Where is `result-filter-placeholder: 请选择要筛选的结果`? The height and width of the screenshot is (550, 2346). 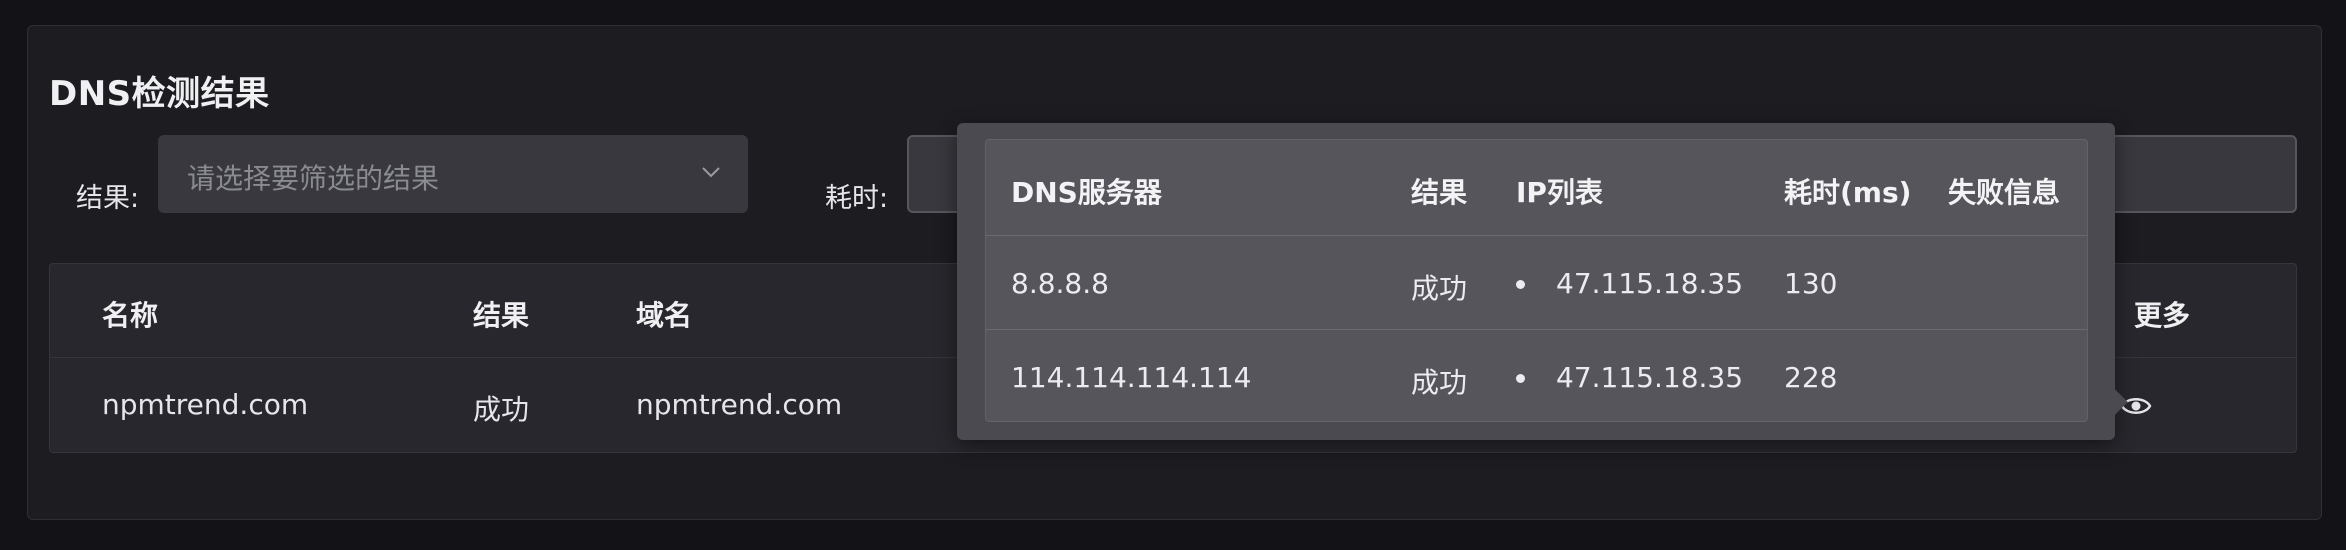 result-filter-placeholder: 请选择要筛选的结果 is located at coordinates (313, 178).